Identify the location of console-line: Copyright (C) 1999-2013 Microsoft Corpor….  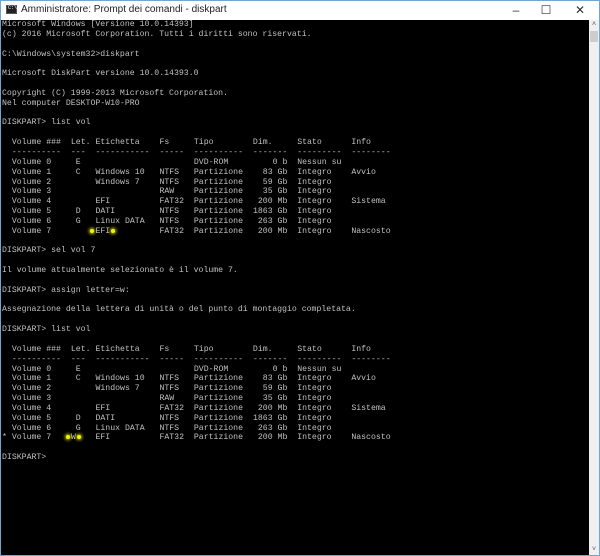
(115, 93).